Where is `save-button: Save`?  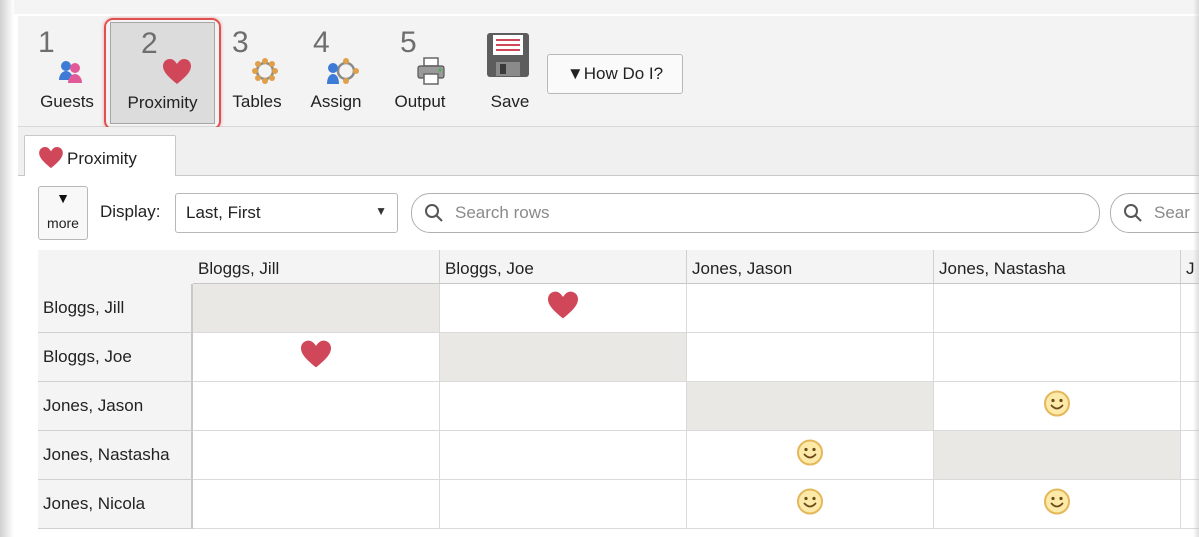
save-button: Save is located at coordinates (510, 72).